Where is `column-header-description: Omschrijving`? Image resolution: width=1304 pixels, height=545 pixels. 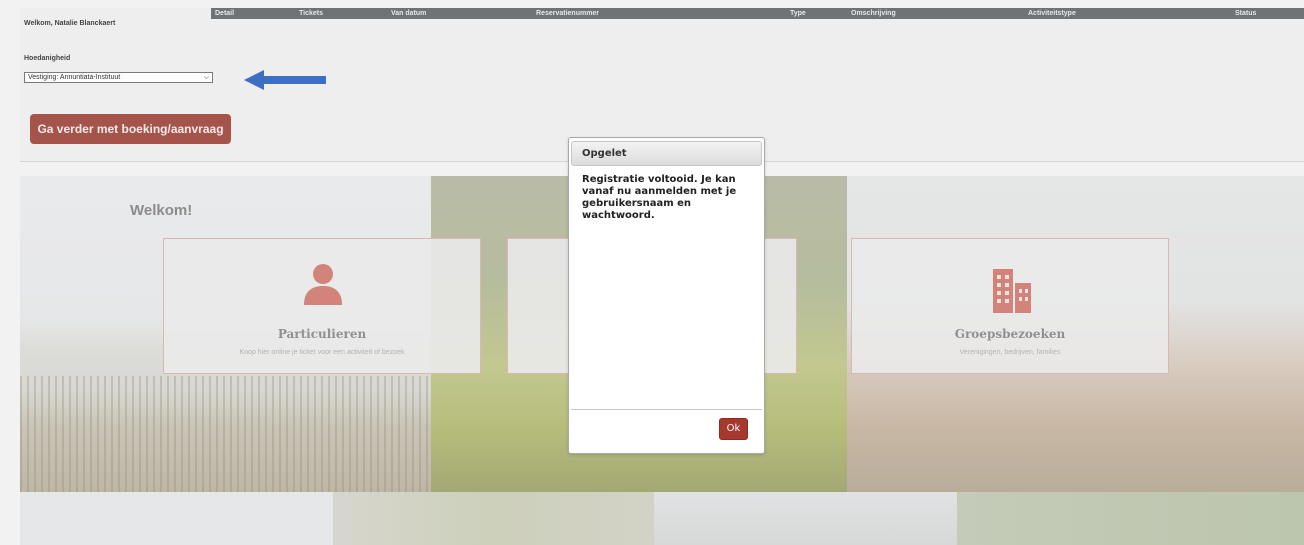
column-header-description: Omschrijving is located at coordinates (873, 13).